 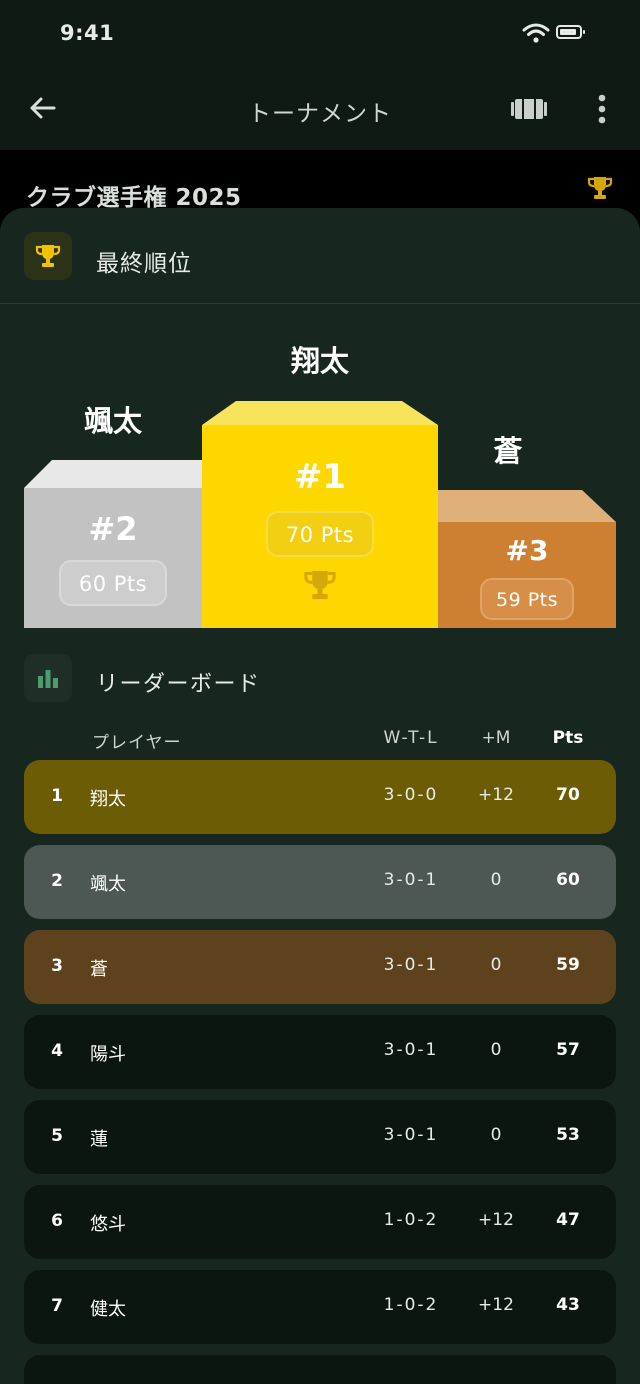 I want to click on final-standings-title: 最終順位, so click(x=144, y=264).